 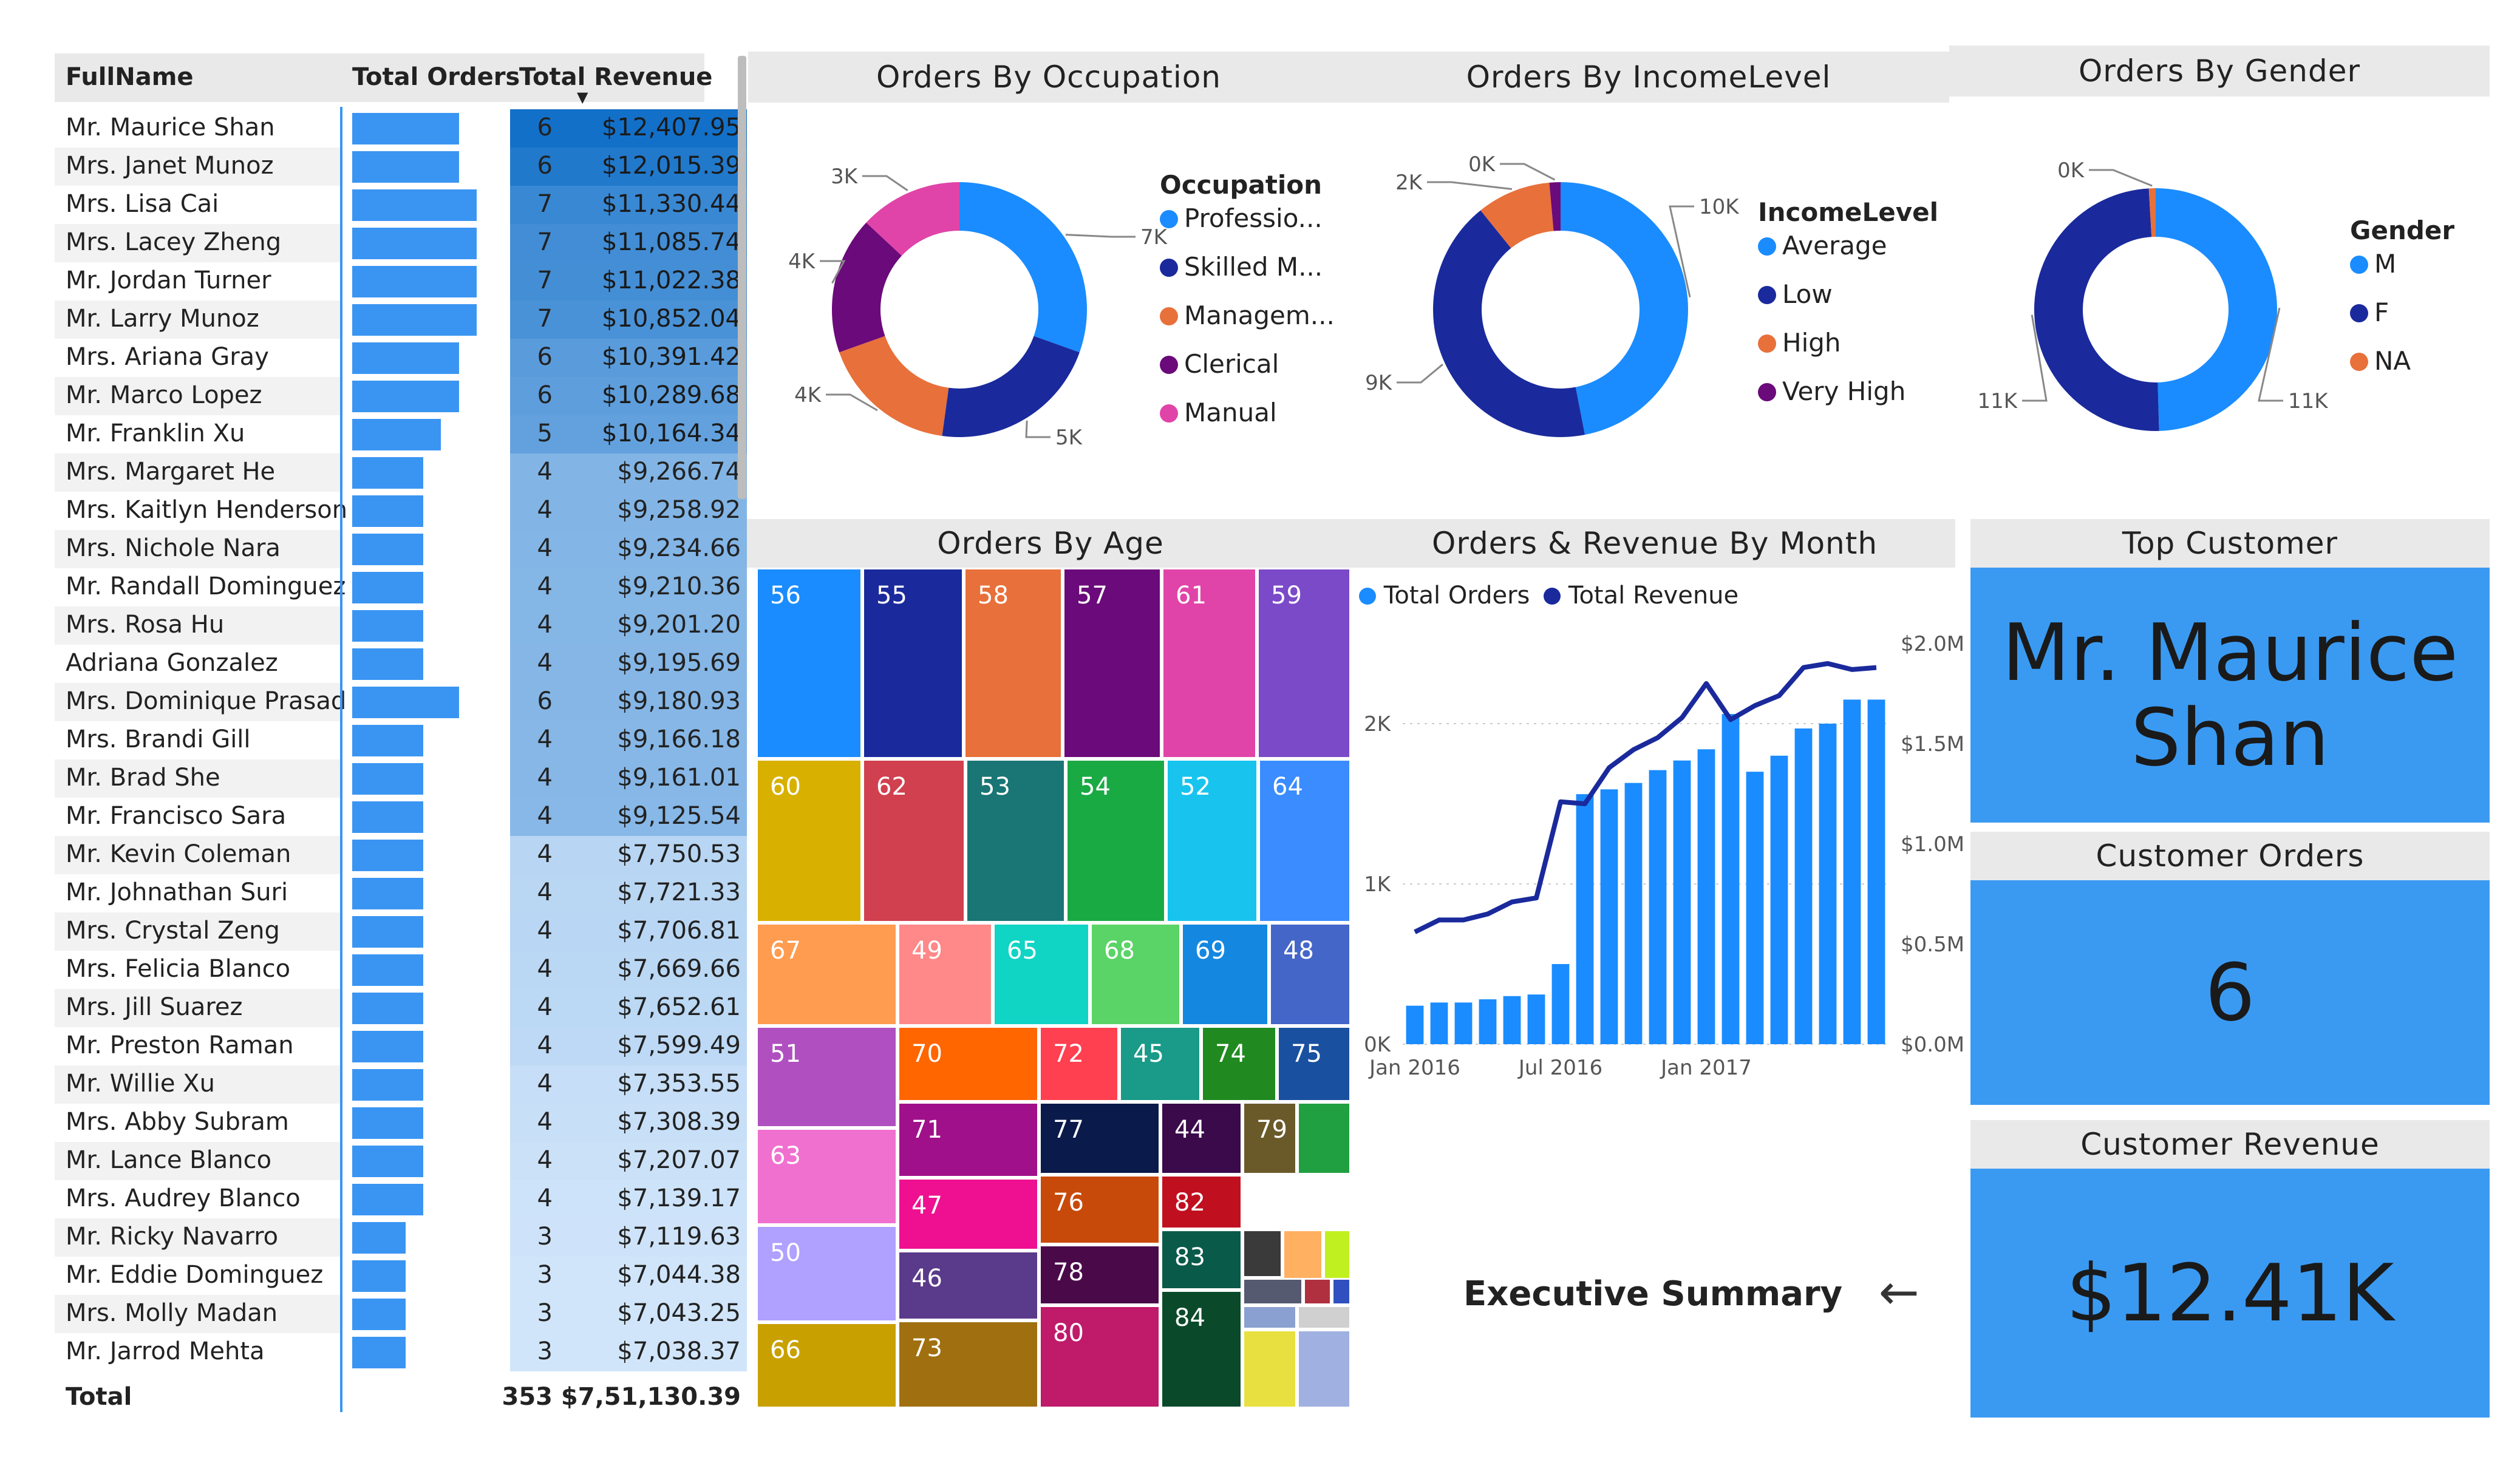 I want to click on treemap-cell: 55, so click(x=913, y=663).